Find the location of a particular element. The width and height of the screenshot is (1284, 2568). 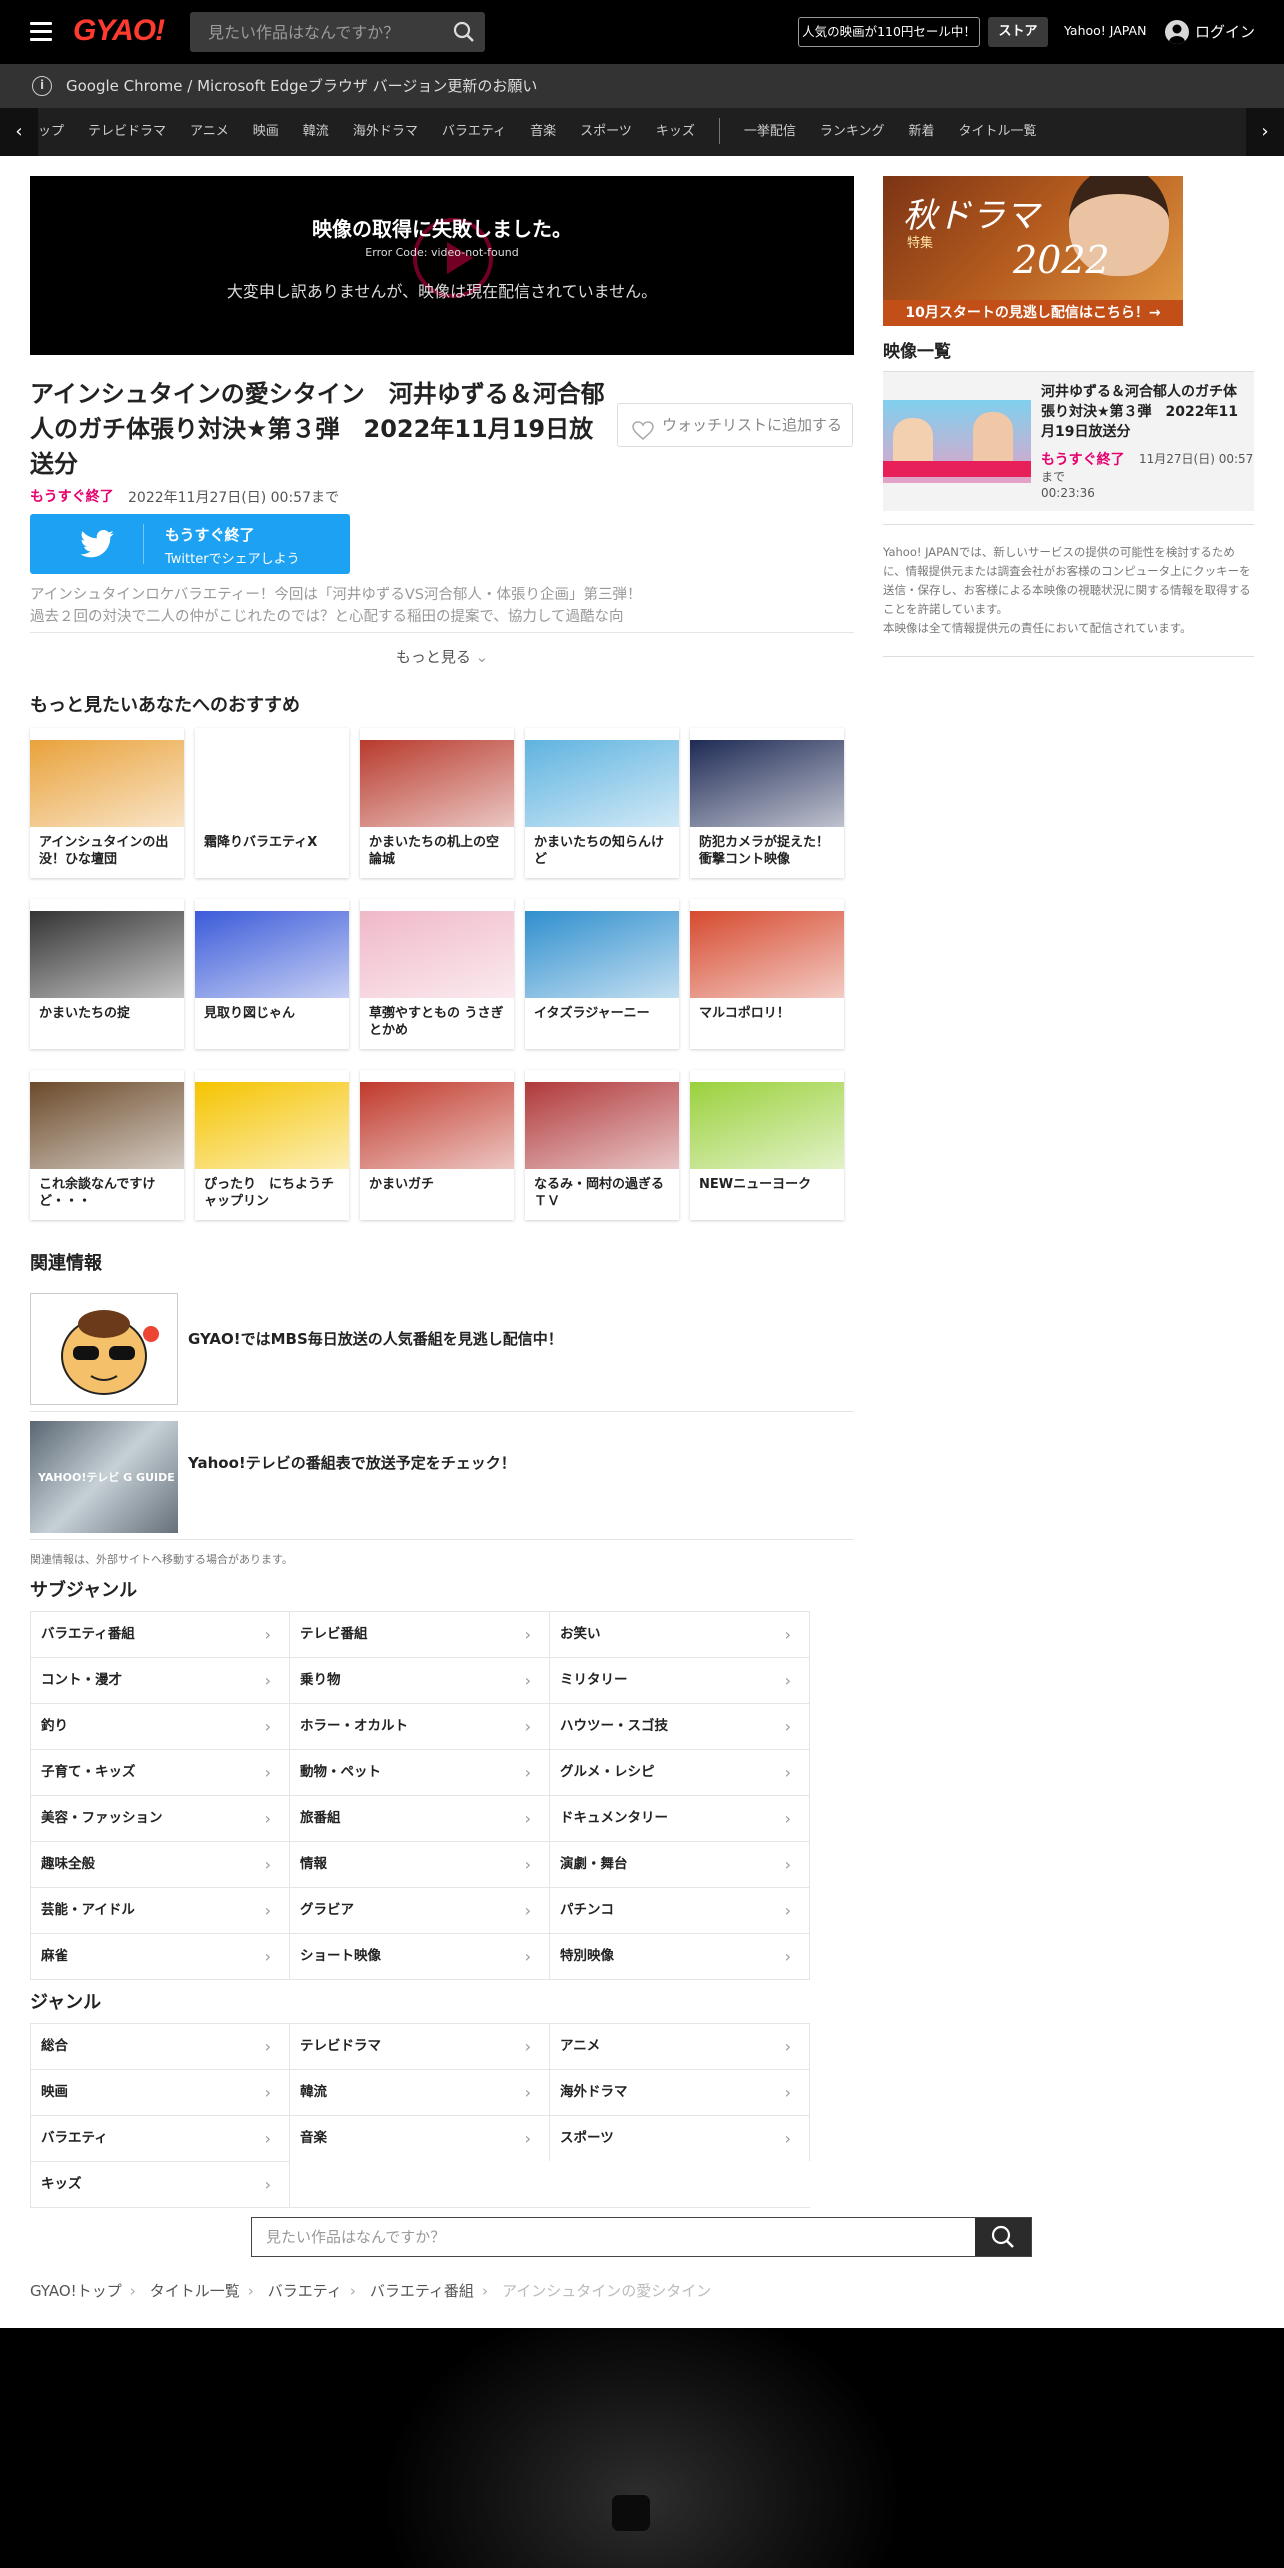

genre-nav-item-b3: タイトル一覧 is located at coordinates (998, 132).